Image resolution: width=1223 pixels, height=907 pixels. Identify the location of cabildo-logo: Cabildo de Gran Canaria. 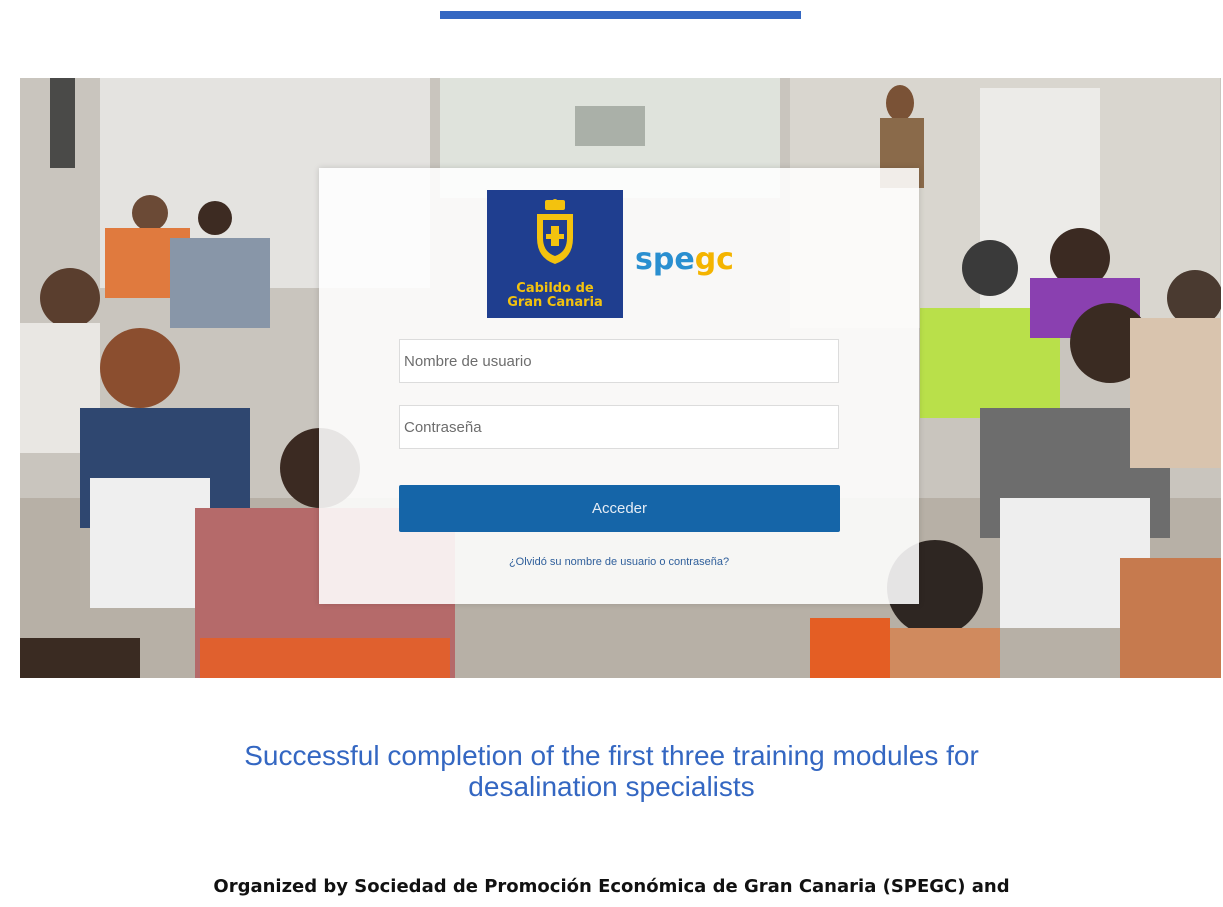
(555, 254).